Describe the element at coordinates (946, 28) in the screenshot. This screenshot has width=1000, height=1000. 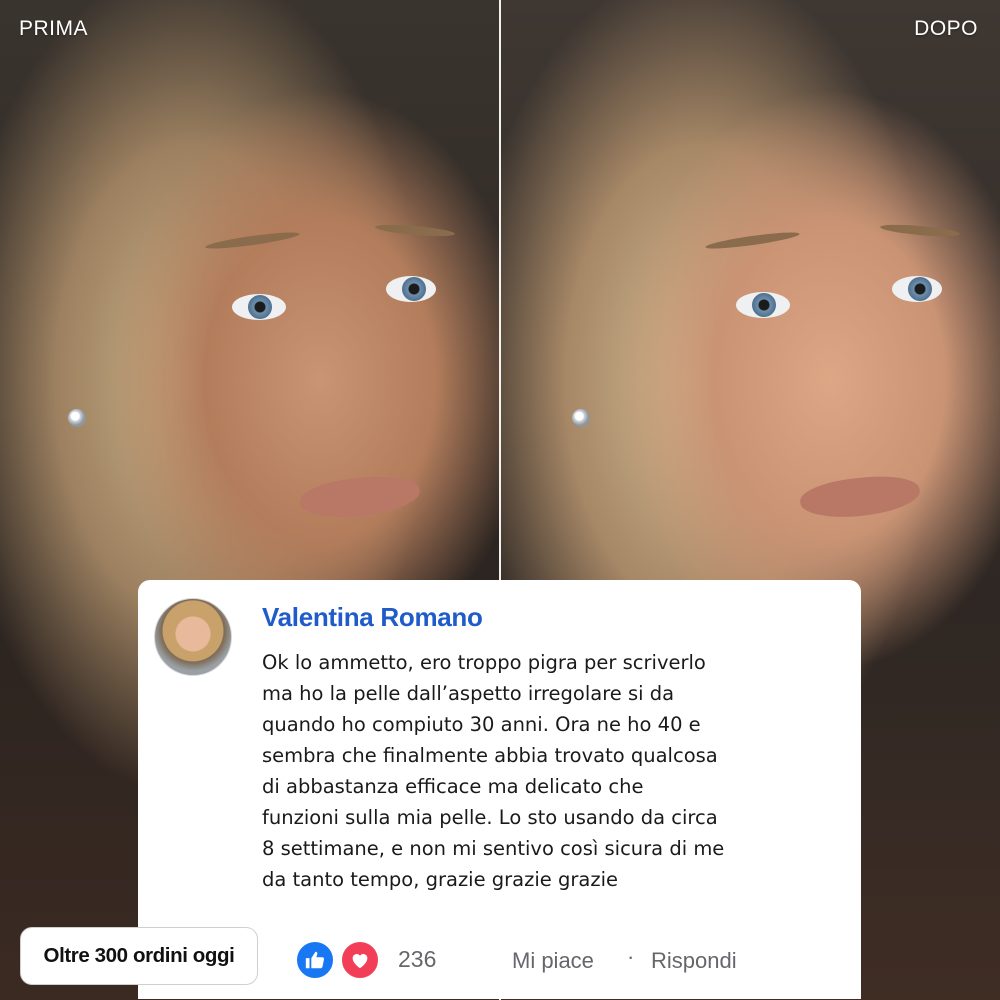
I see `after-label: DOPO` at that location.